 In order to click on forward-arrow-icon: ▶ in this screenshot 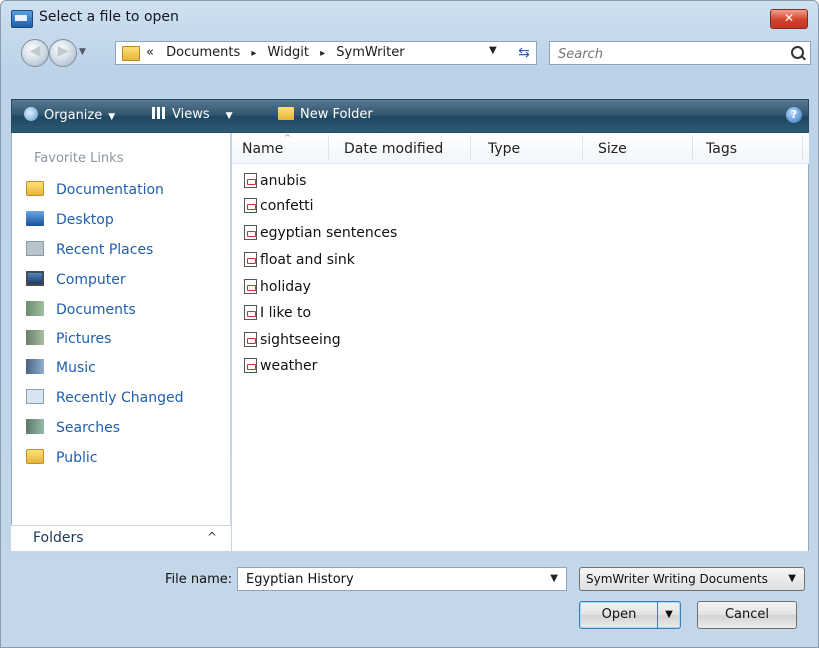, I will do `click(63, 51)`.